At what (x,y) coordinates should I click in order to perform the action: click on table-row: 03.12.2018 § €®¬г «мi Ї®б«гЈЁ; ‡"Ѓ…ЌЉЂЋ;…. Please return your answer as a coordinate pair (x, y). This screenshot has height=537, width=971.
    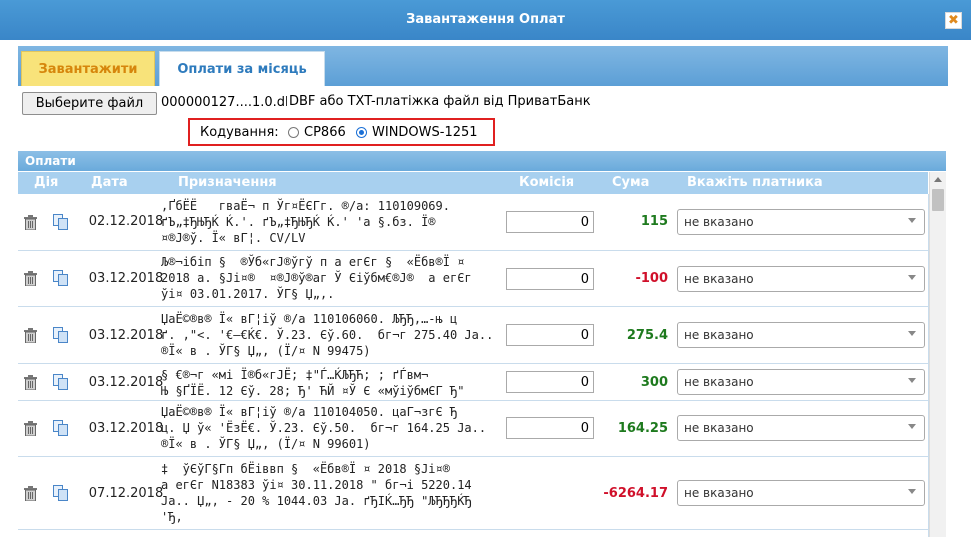
    Looking at the image, I should click on (473, 382).